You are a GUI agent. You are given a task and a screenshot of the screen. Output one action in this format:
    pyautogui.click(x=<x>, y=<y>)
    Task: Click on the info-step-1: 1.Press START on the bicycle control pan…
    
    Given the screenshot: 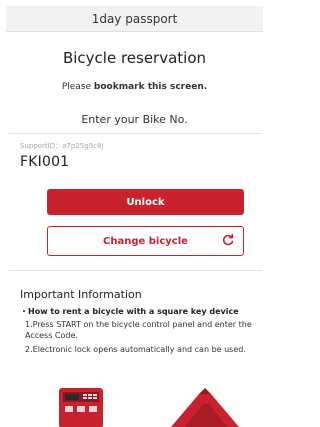 What is the action you would take?
    pyautogui.click(x=138, y=330)
    